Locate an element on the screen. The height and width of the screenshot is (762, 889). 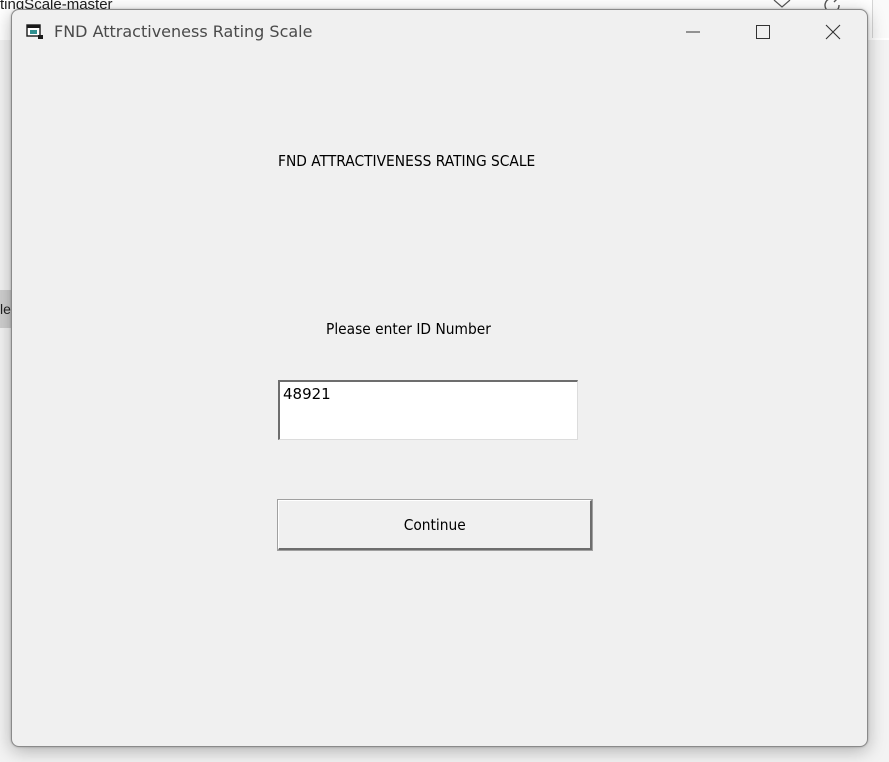
continue-button: Continue is located at coordinates (435, 525).